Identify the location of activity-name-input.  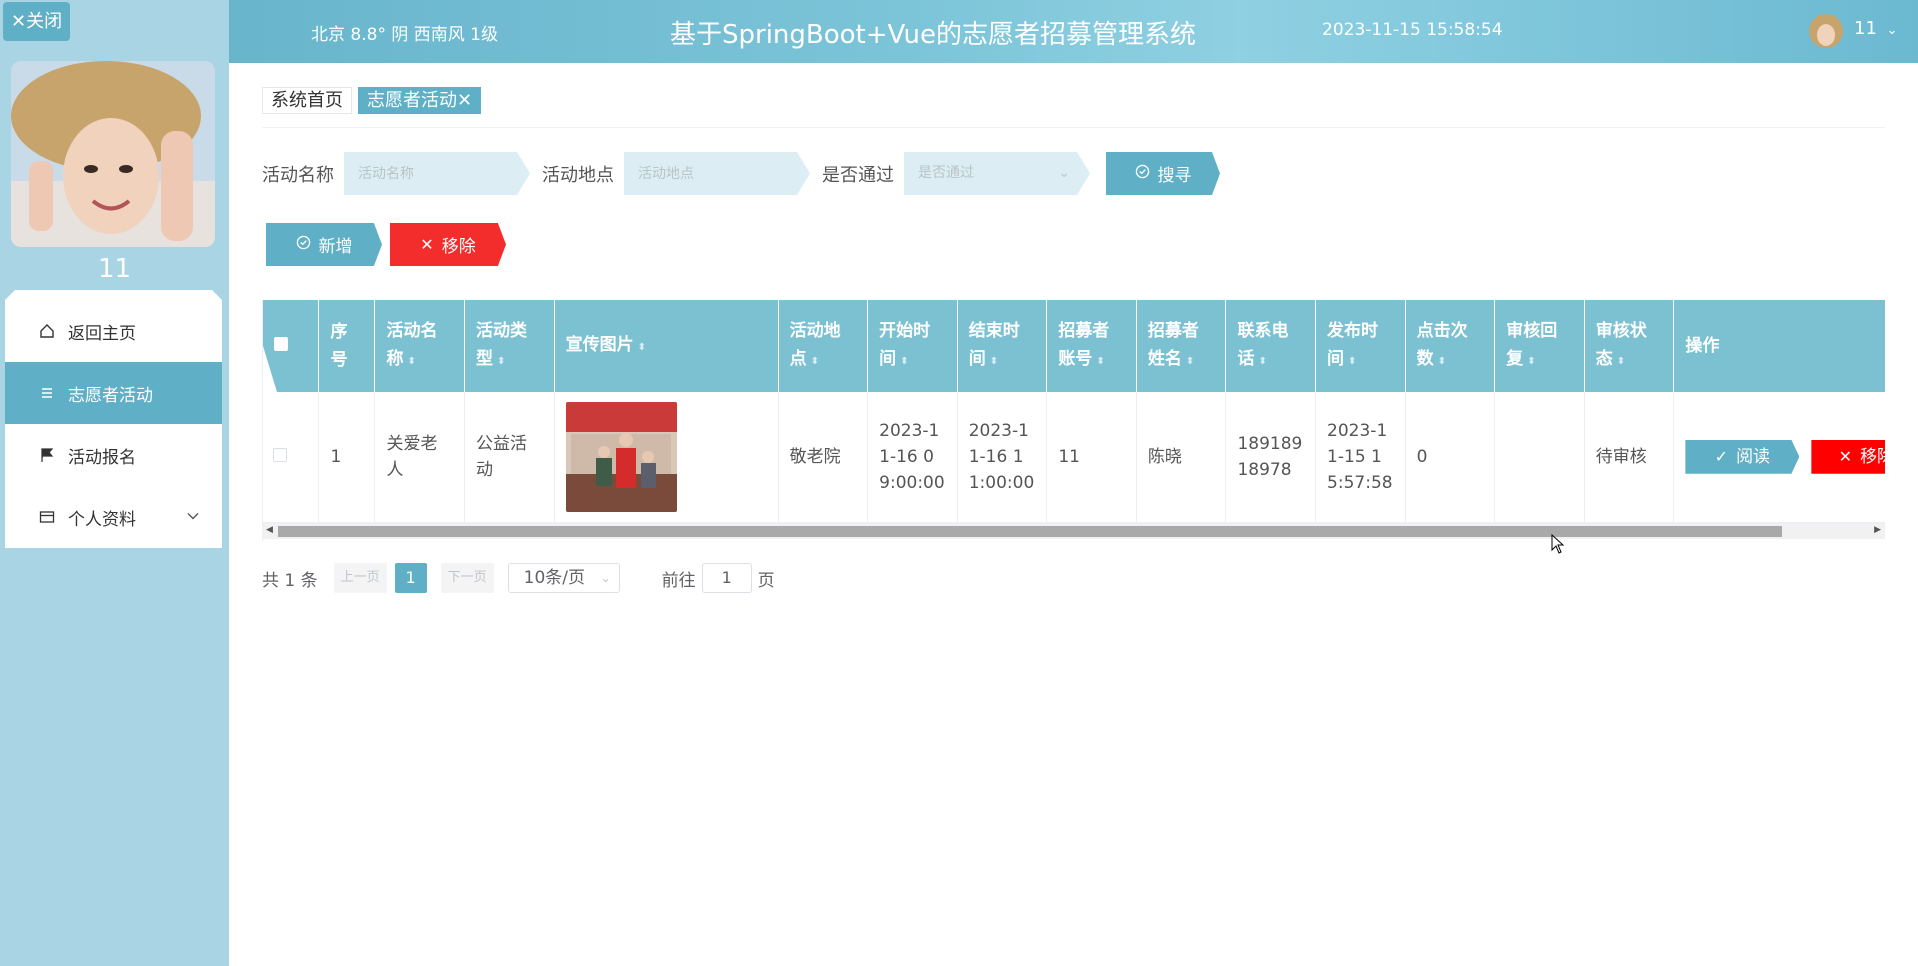
(437, 173).